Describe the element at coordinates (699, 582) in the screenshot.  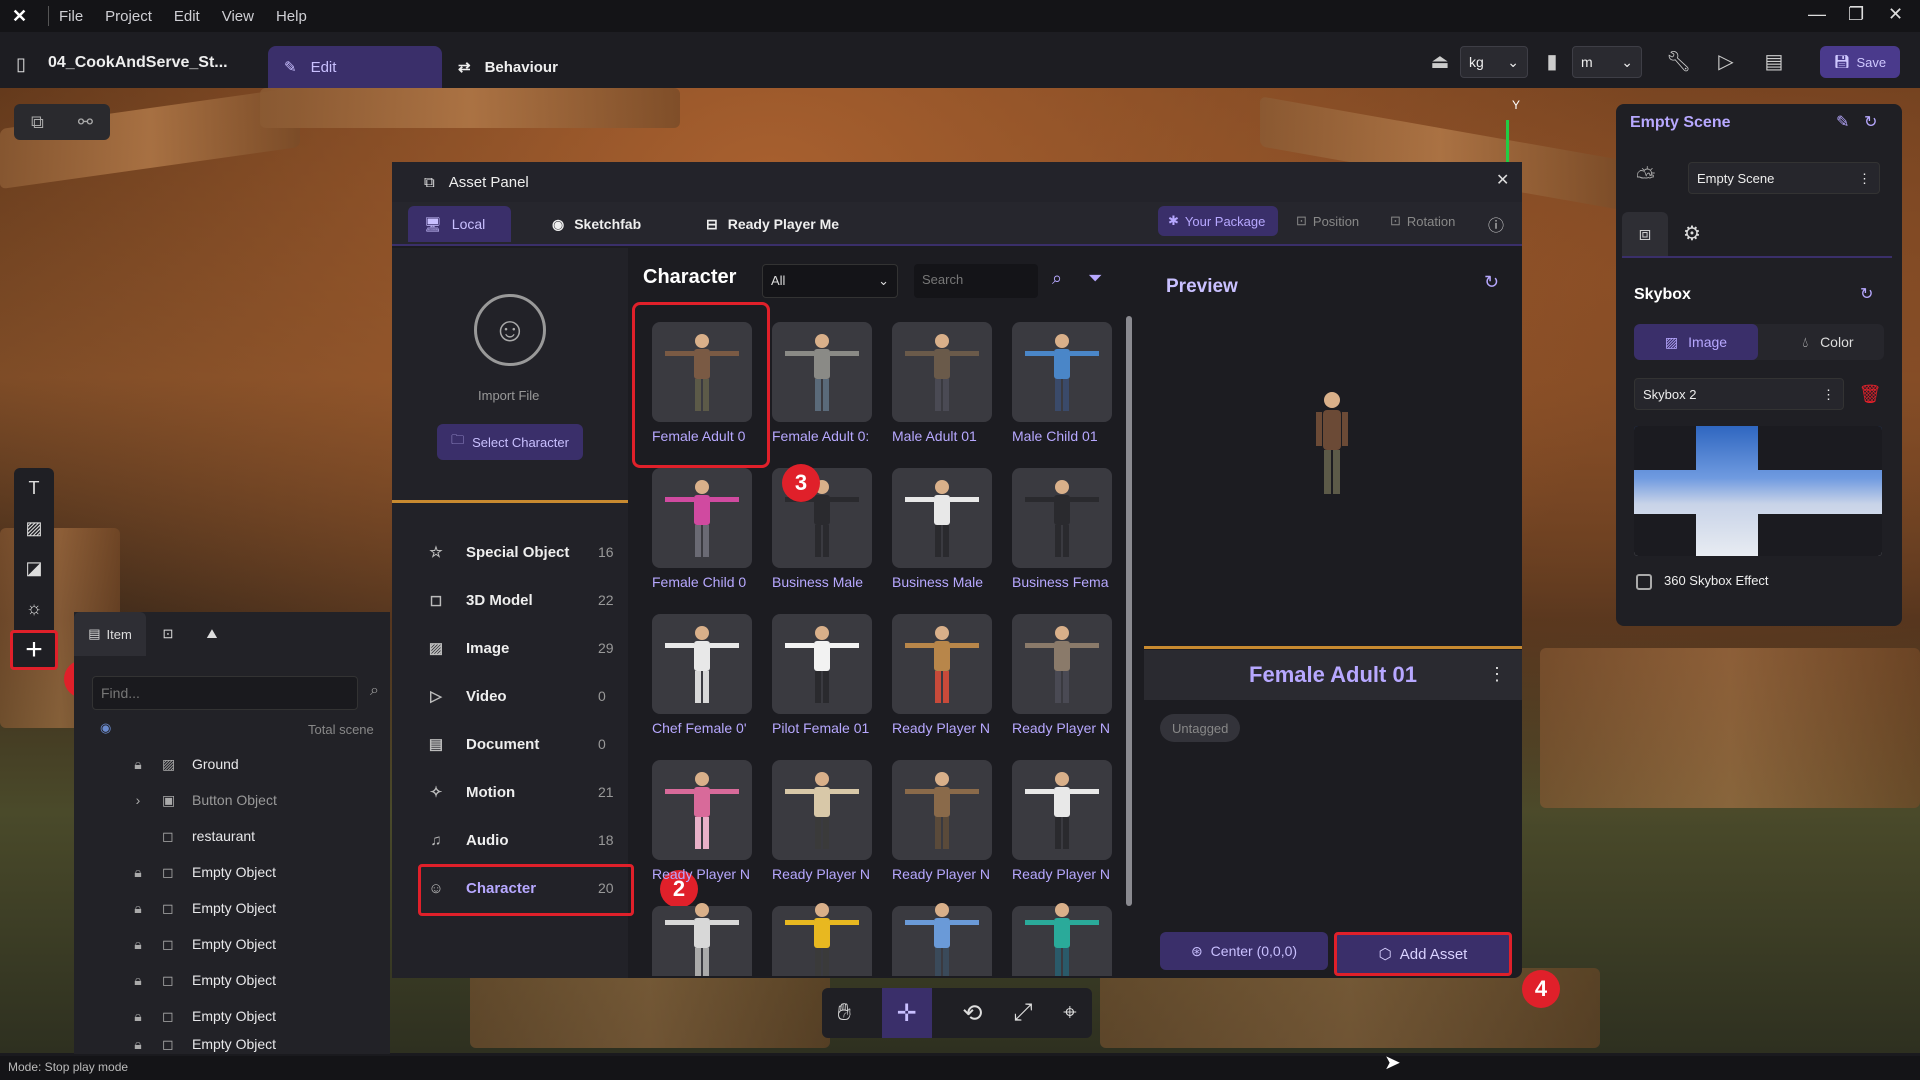
I see `asset-card-label: Female Child 0` at that location.